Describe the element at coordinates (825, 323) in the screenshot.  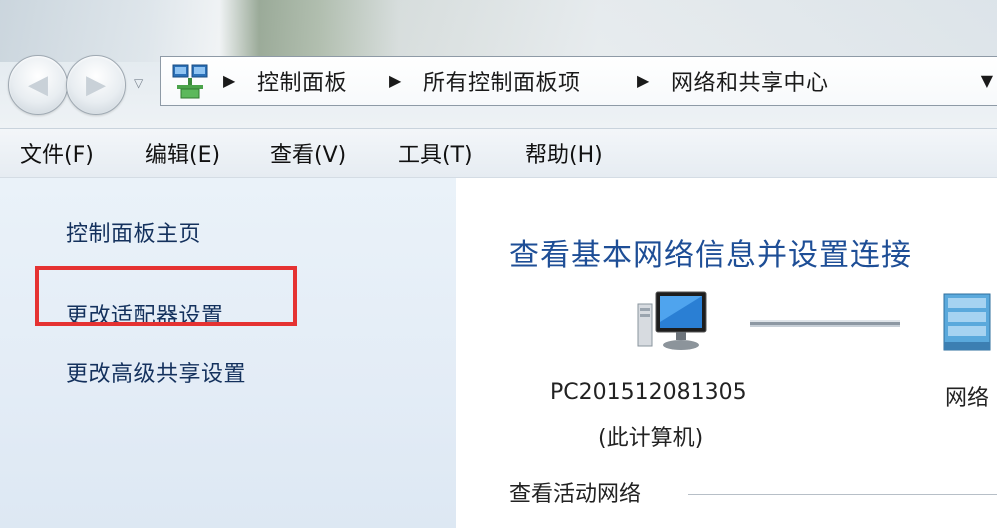
I see `connection-line` at that location.